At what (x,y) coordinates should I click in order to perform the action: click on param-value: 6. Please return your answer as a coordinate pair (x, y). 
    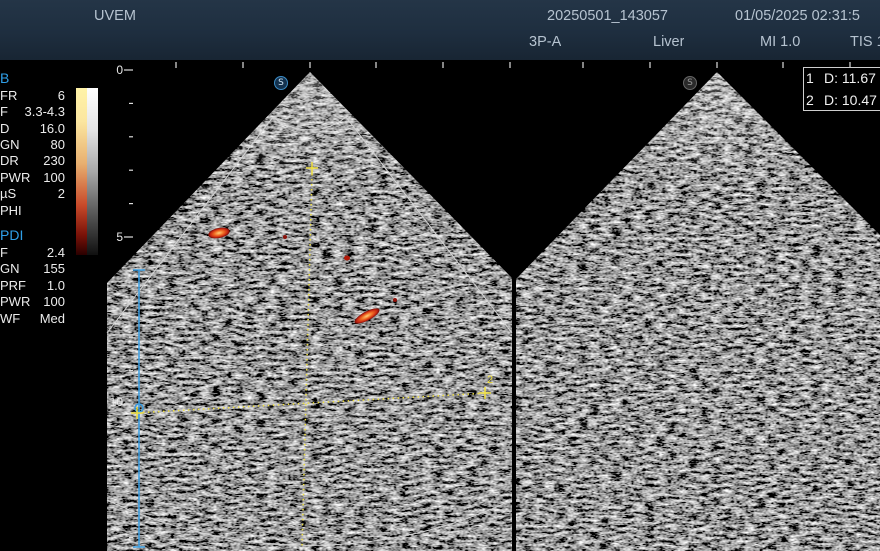
    Looking at the image, I should click on (61, 95).